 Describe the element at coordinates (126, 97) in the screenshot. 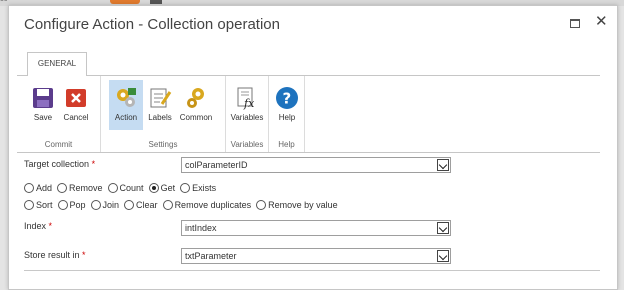

I see `action-gears-icon` at that location.